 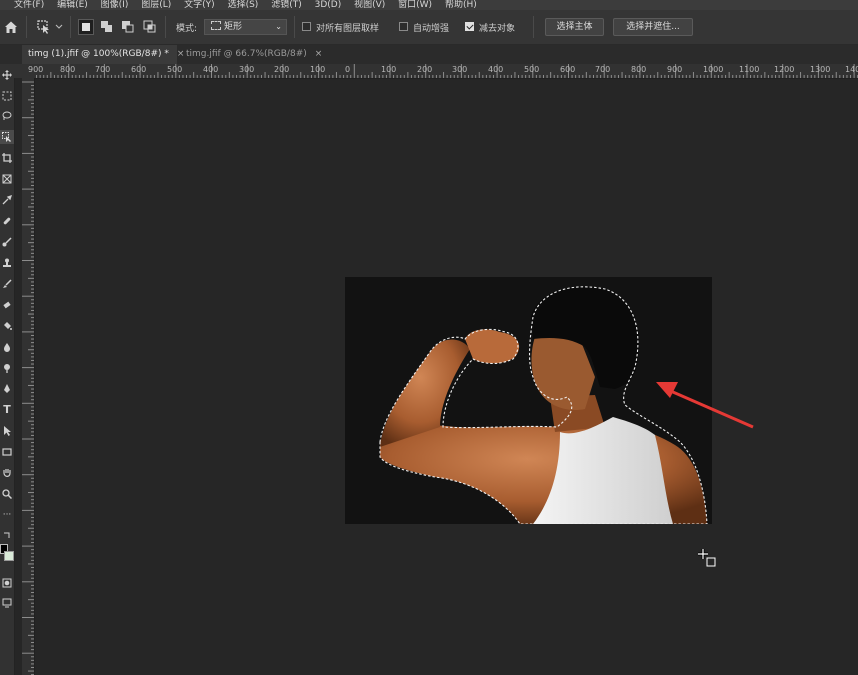 I want to click on tab-label: timg.jfif @ 66.7%(RGB/8#), so click(x=246, y=54).